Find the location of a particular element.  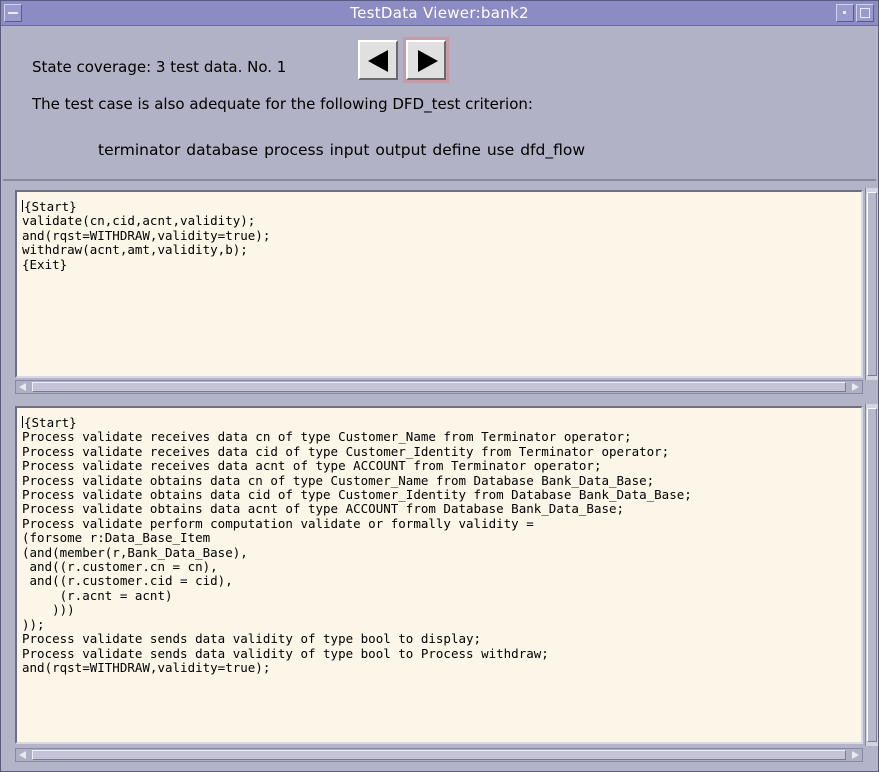

bottom-vertical-scroll-thumb is located at coordinates (872, 575).